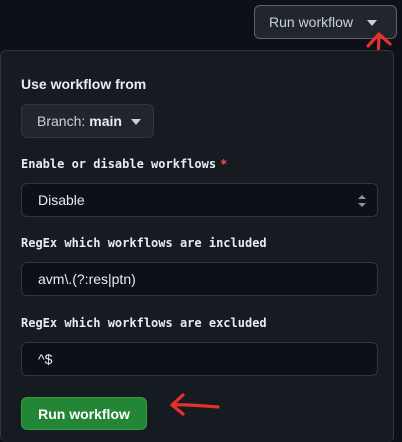  I want to click on enable-disable-selected-value: Disable, so click(61, 200).